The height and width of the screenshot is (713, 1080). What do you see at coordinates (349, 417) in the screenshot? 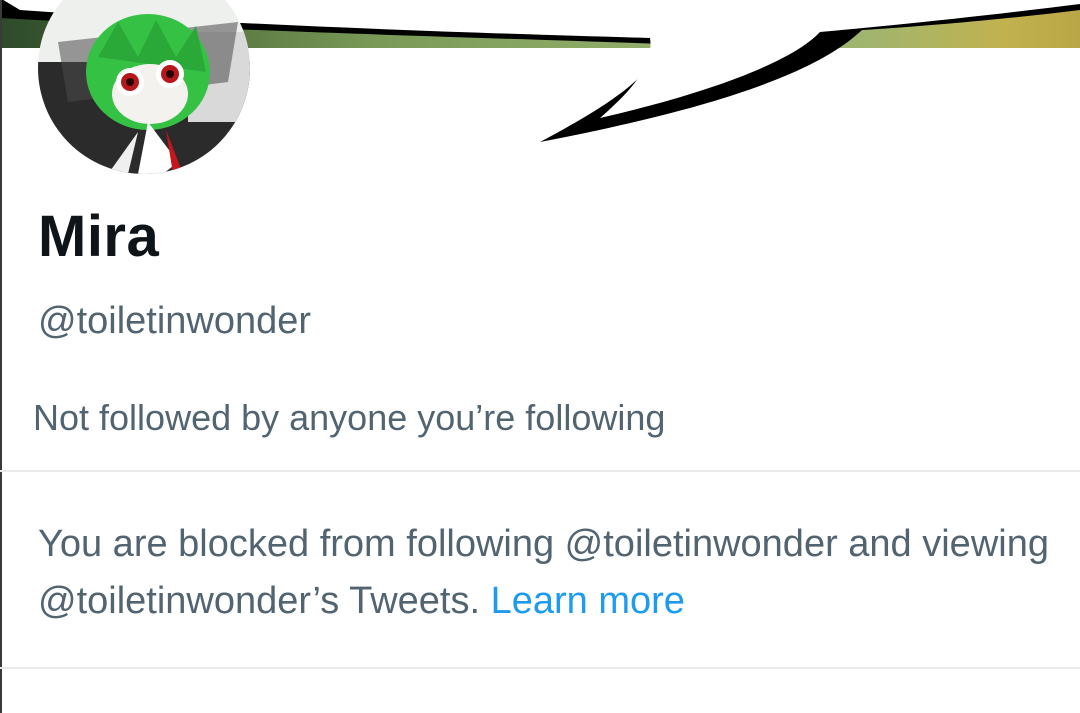
I see `followed-by-text: Not followed by anyone you’re following` at bounding box center [349, 417].